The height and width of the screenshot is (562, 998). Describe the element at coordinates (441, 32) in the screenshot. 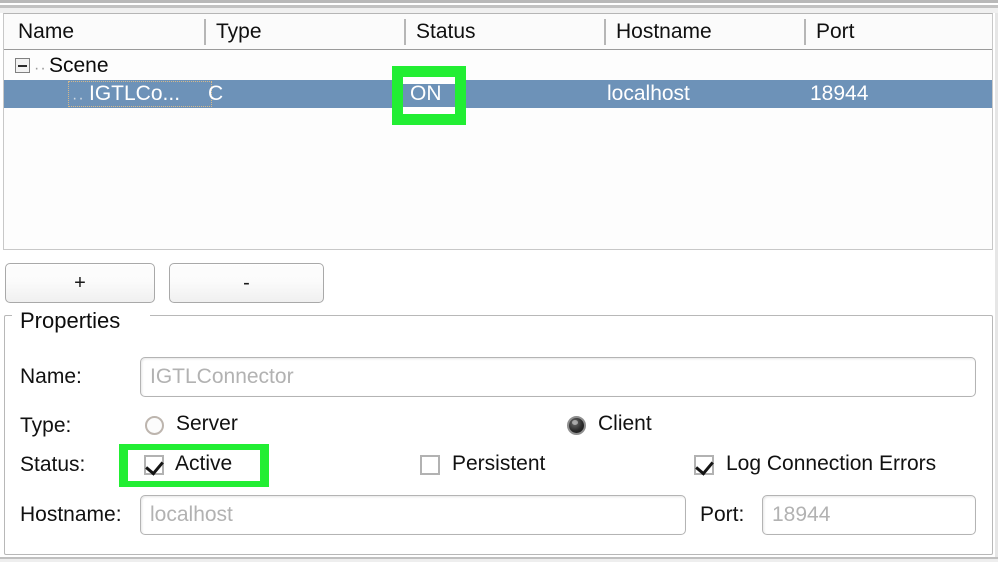

I see `column-header-status: Status` at that location.